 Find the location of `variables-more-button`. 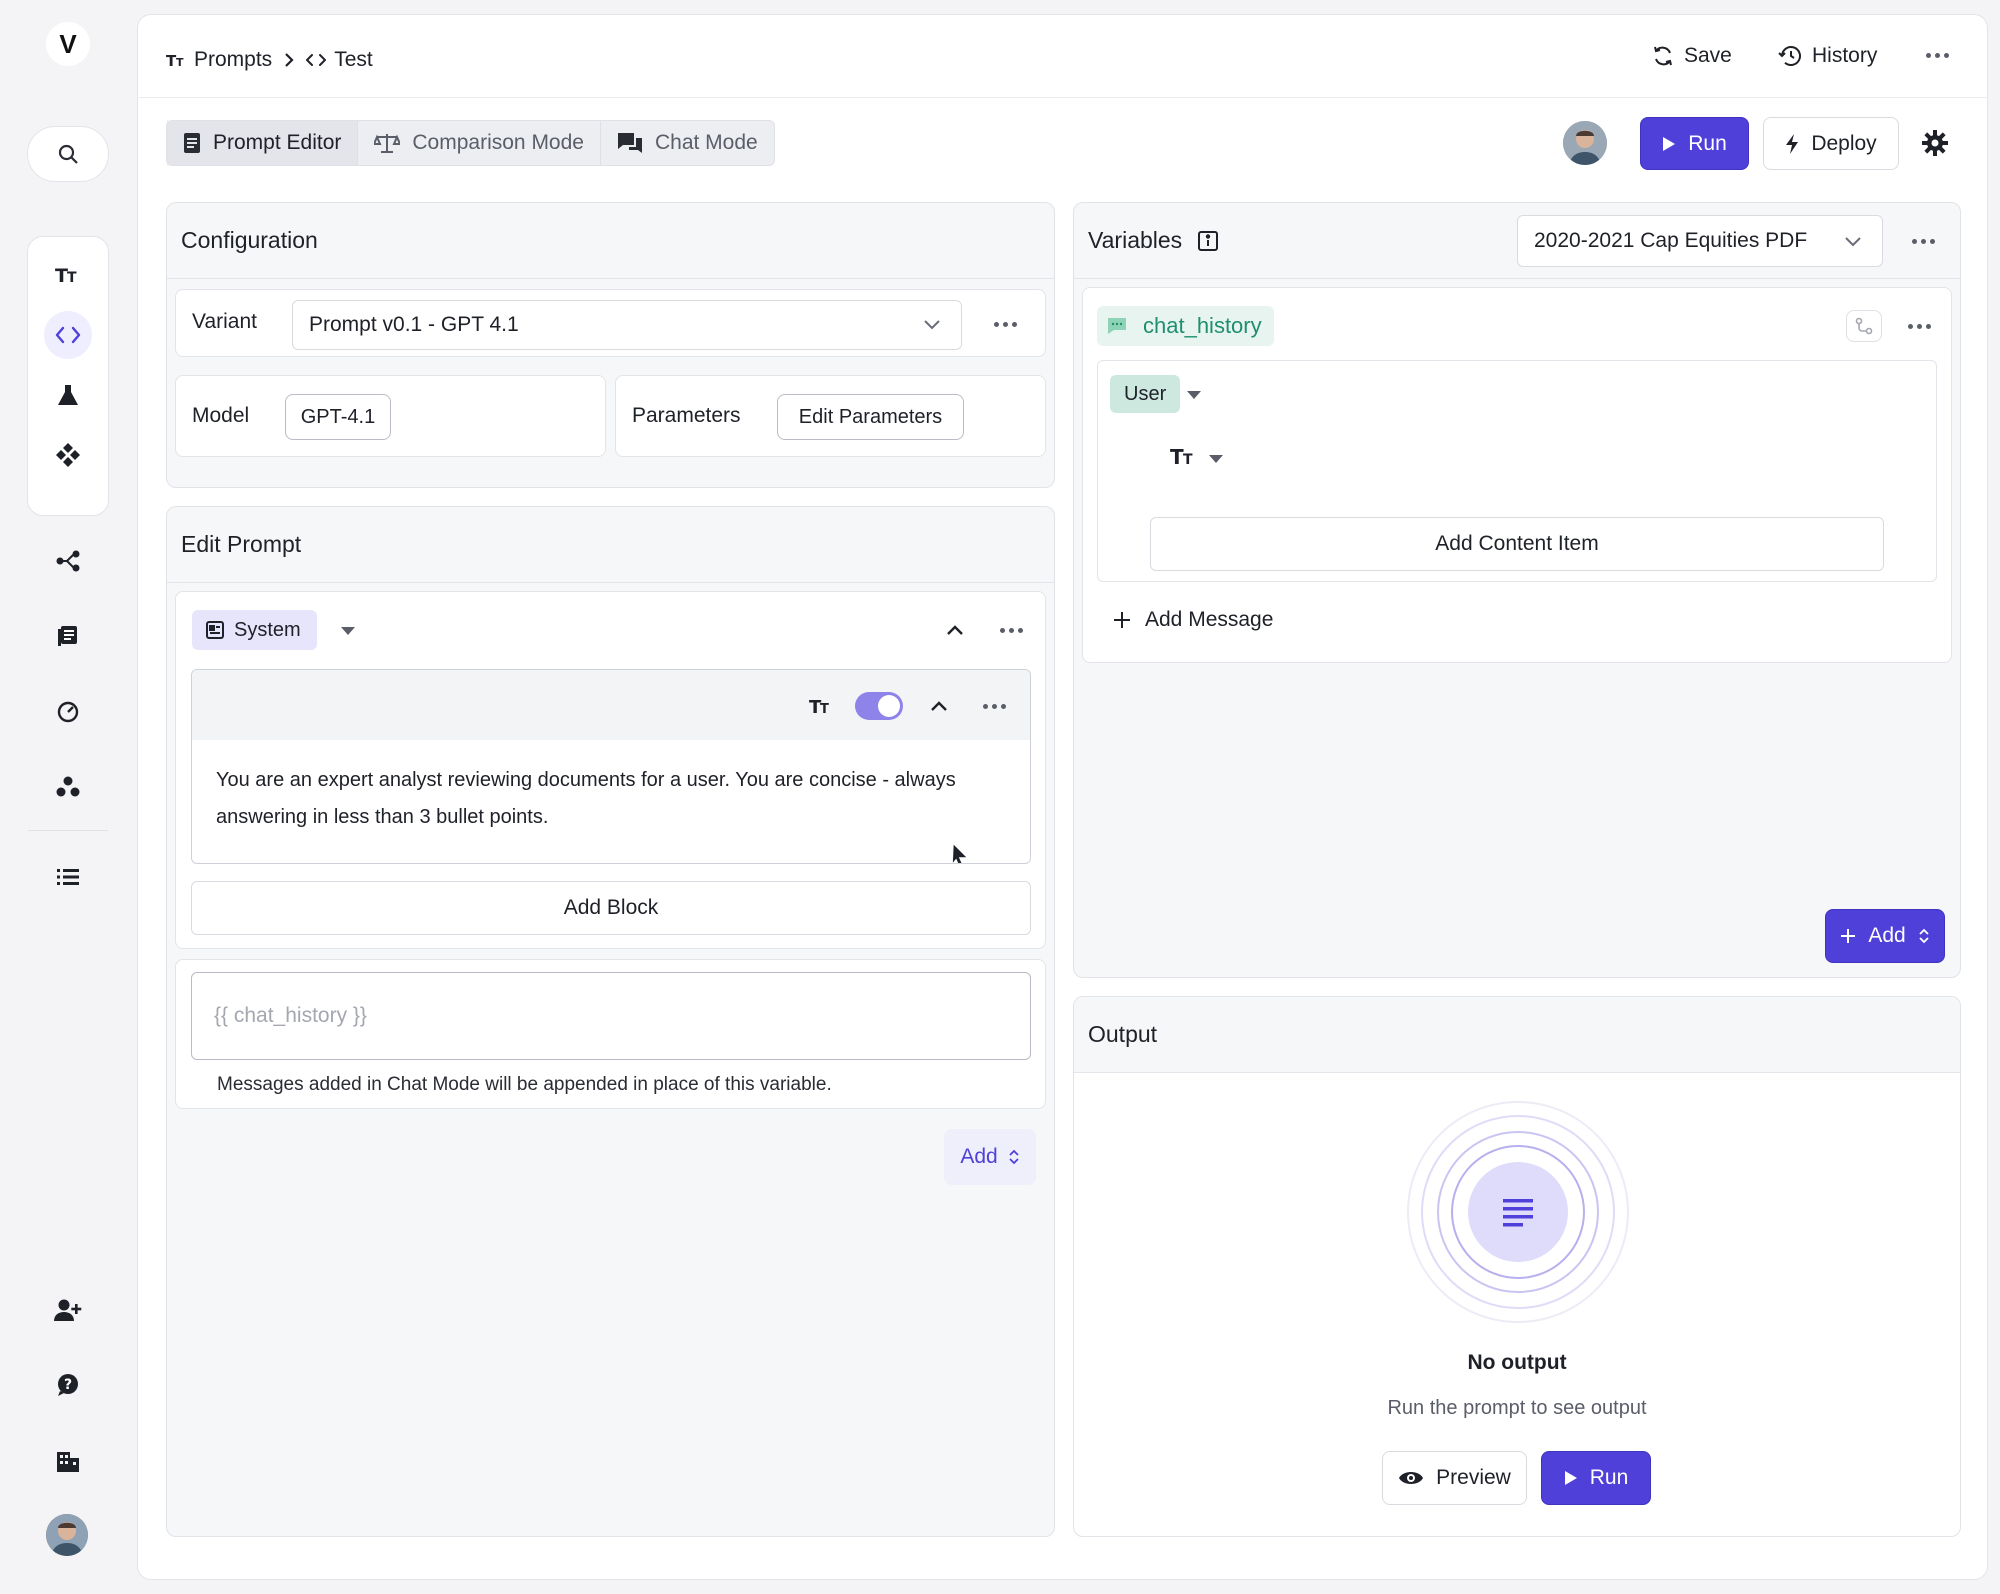

variables-more-button is located at coordinates (1923, 241).